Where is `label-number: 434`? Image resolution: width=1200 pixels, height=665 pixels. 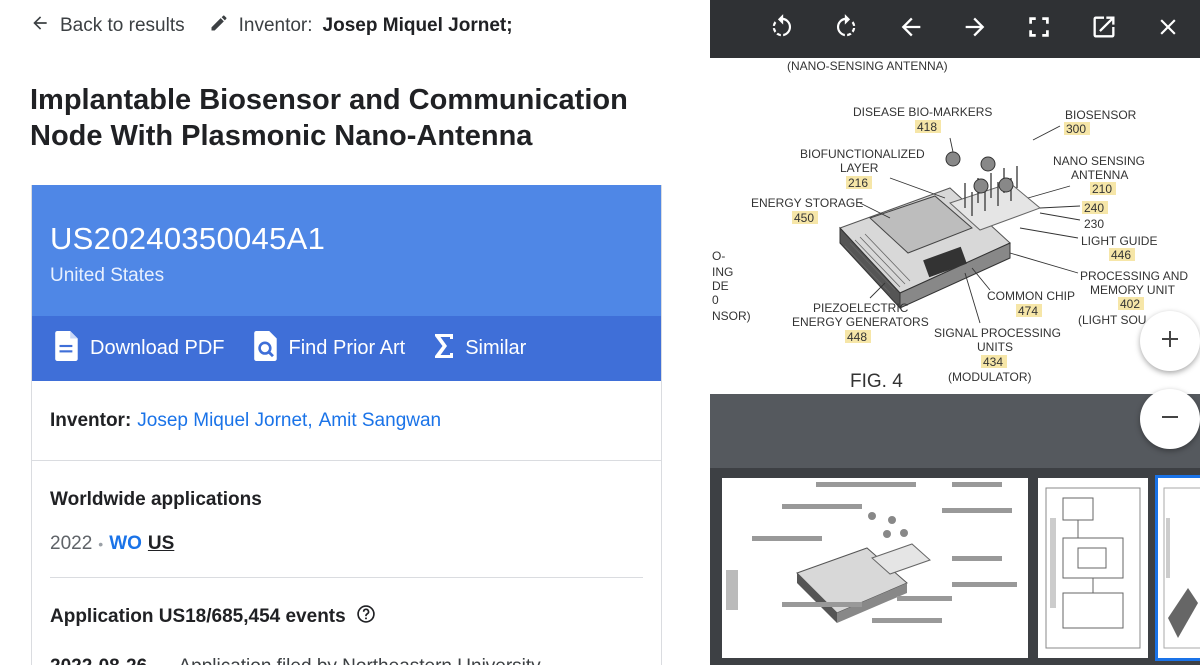
label-number: 434 is located at coordinates (993, 362).